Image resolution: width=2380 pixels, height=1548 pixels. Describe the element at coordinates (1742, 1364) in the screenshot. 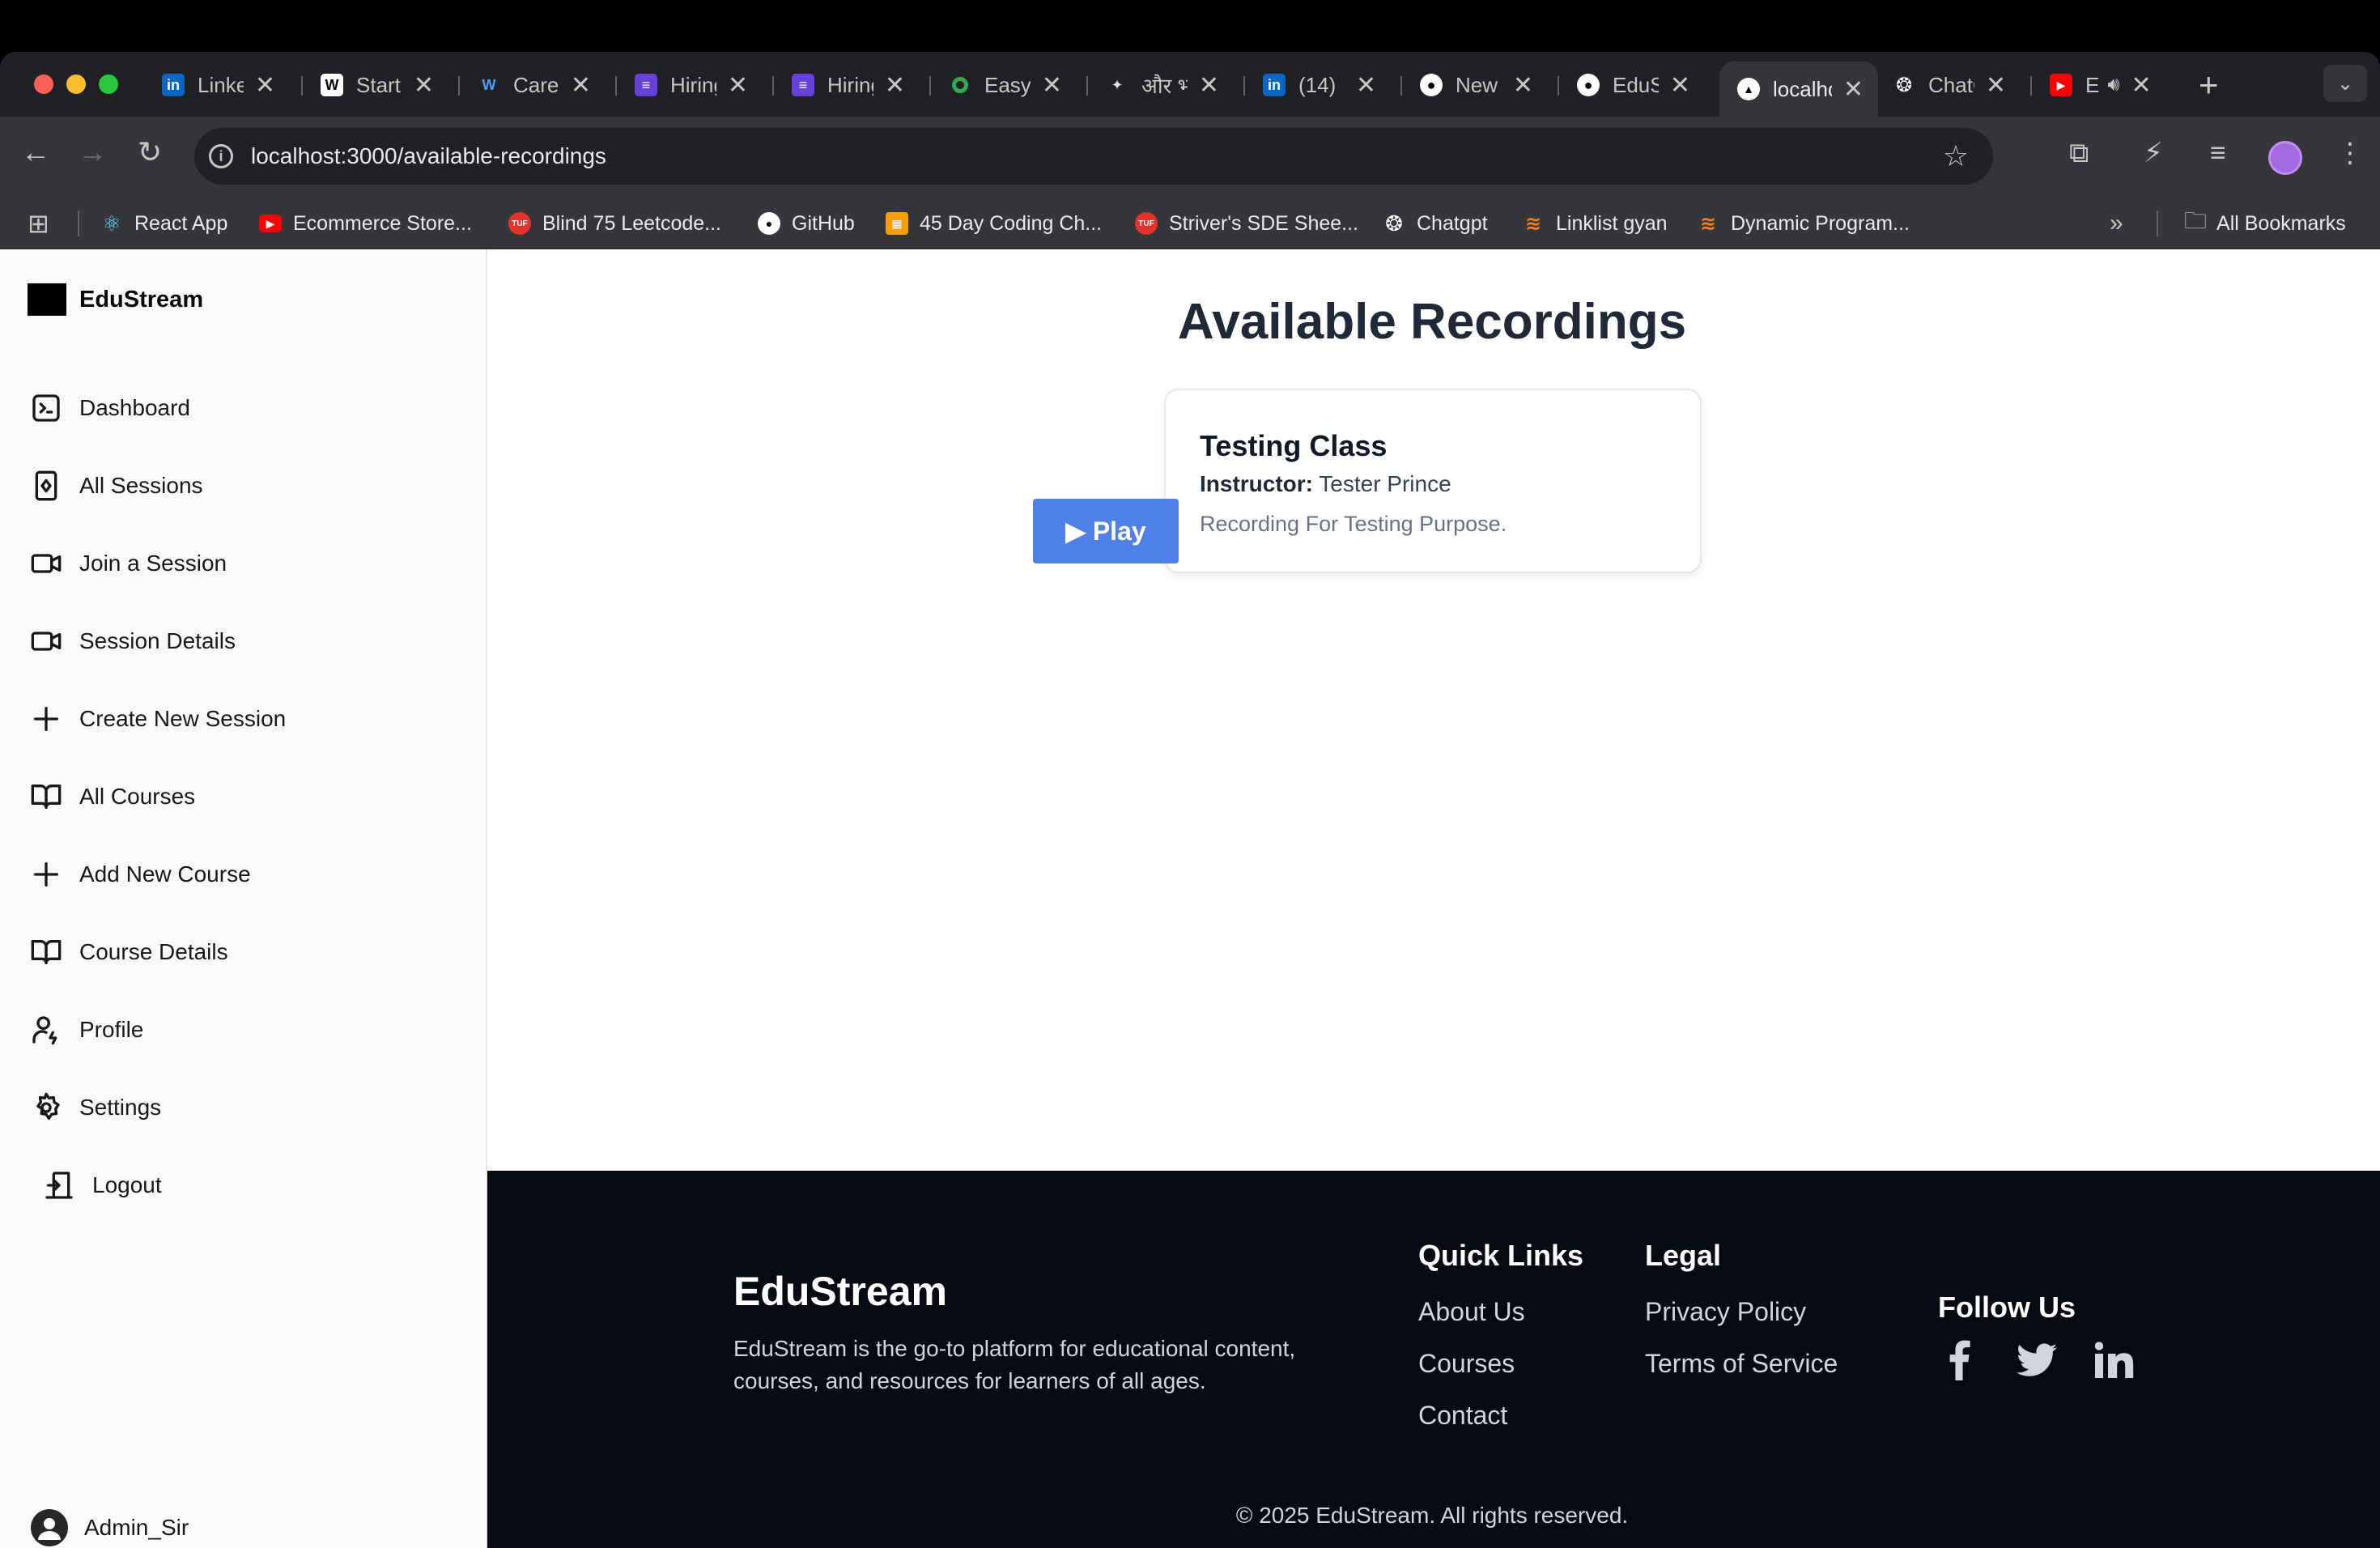

I see `footer-link-terms: Terms of Service` at that location.